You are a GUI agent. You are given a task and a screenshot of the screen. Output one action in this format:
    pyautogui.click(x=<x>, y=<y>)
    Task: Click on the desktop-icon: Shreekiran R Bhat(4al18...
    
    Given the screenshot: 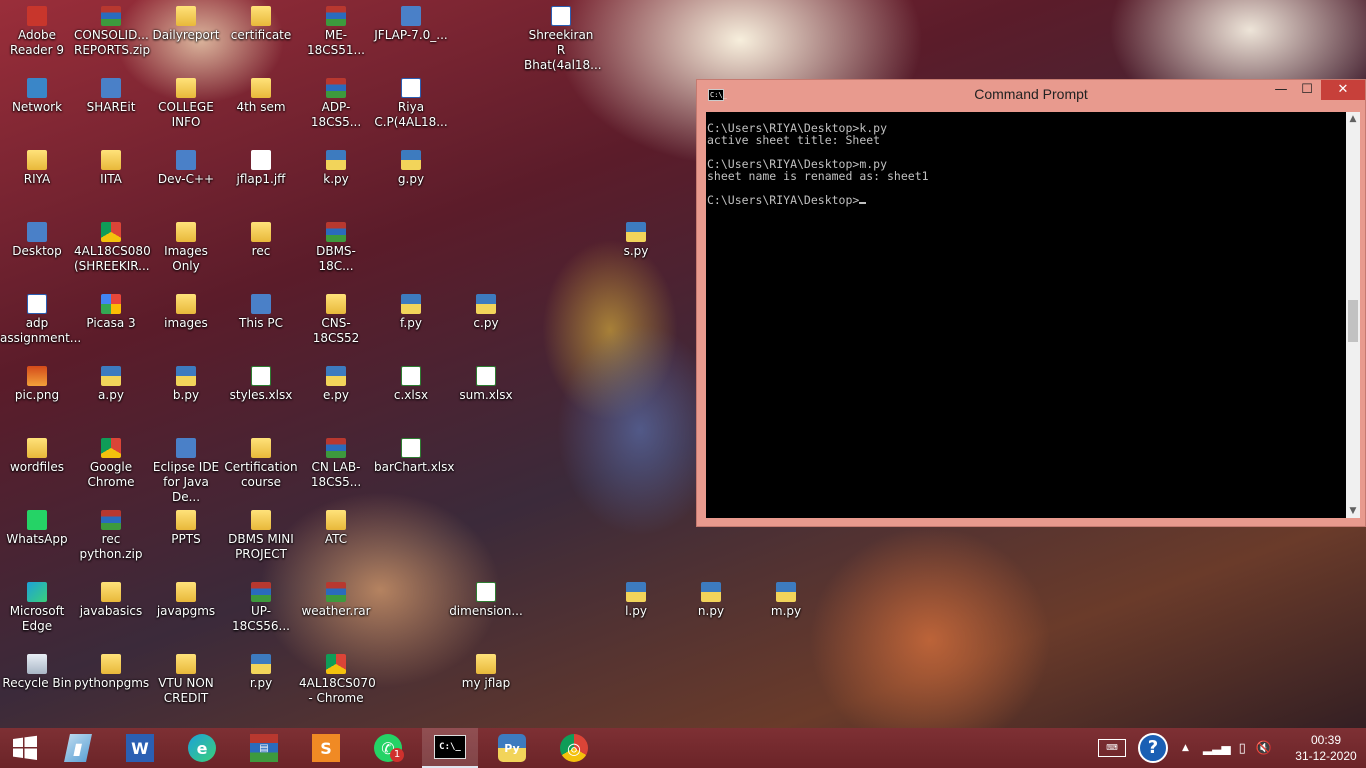 What is the action you would take?
    pyautogui.click(x=563, y=39)
    